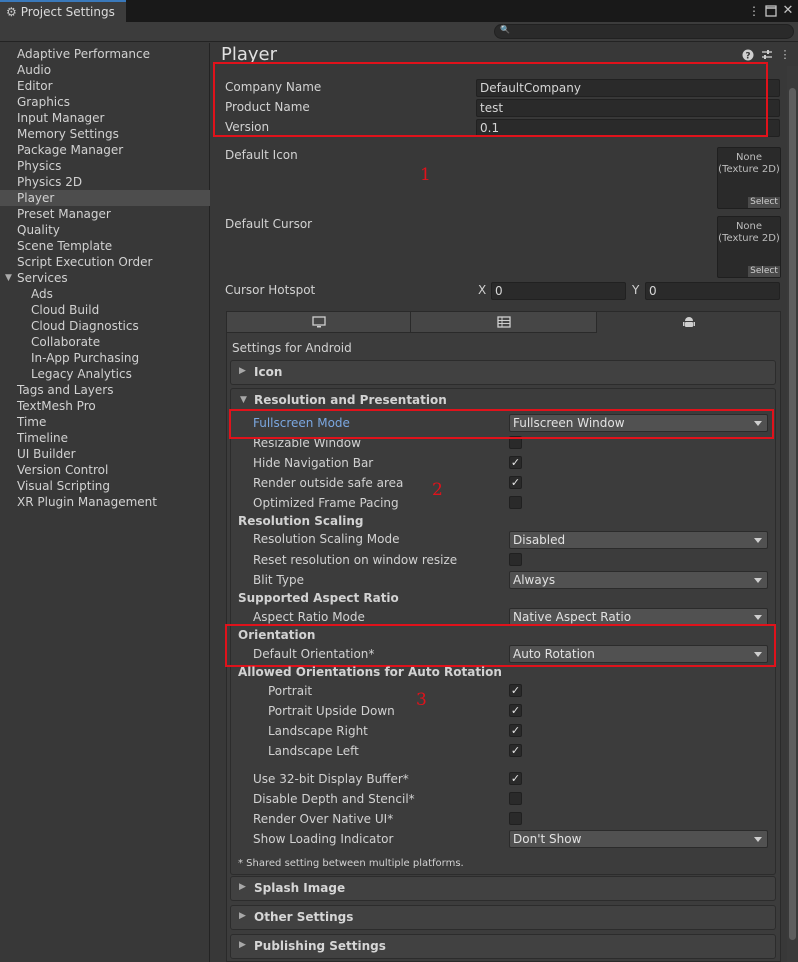  Describe the element at coordinates (105, 406) in the screenshot. I see `sidebar-item: TextMesh Pro` at that location.